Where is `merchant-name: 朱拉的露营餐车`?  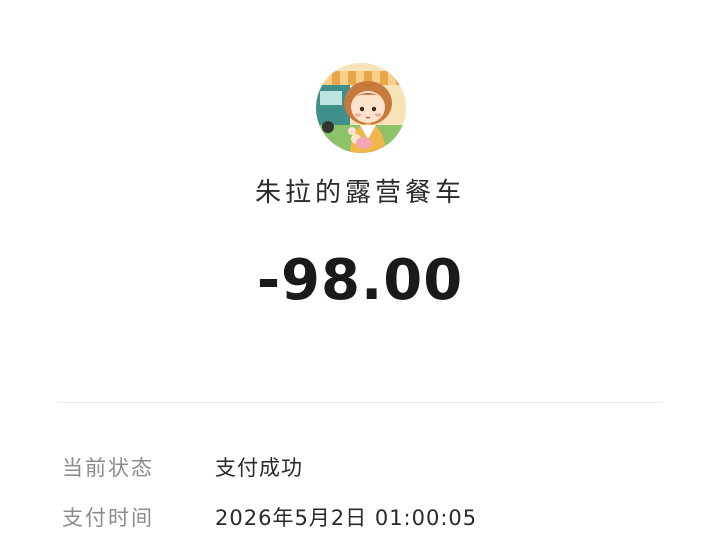 merchant-name: 朱拉的露营餐车 is located at coordinates (359, 193).